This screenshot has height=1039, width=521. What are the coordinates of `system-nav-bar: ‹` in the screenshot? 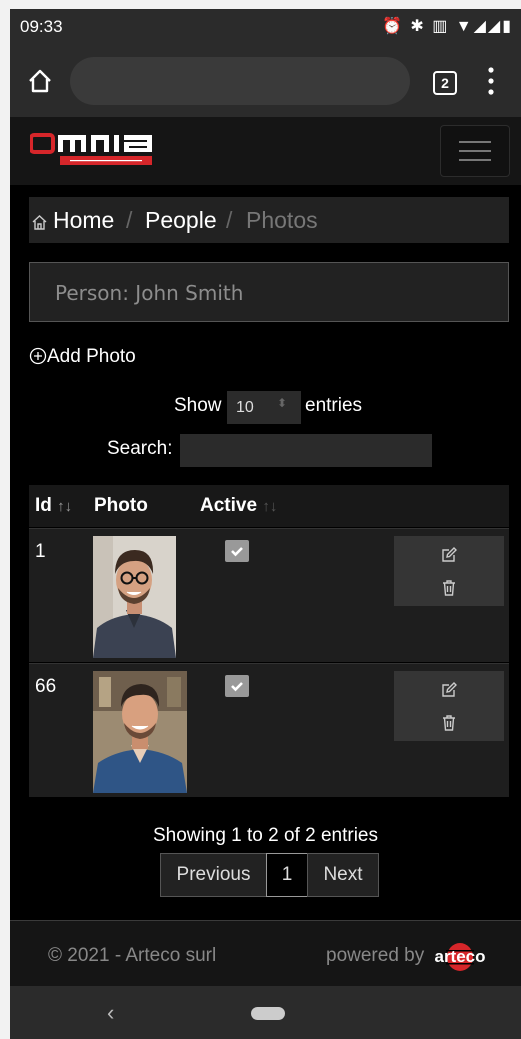 It's located at (265, 1012).